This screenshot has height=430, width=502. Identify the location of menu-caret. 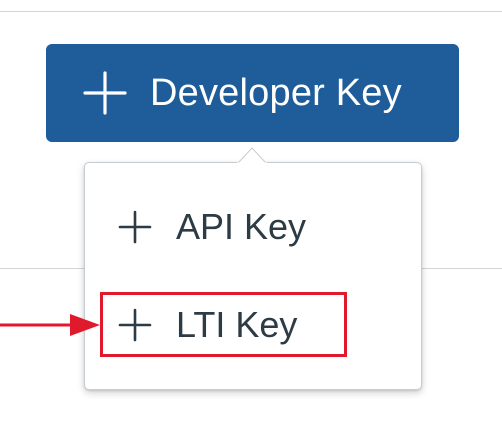
(252, 156).